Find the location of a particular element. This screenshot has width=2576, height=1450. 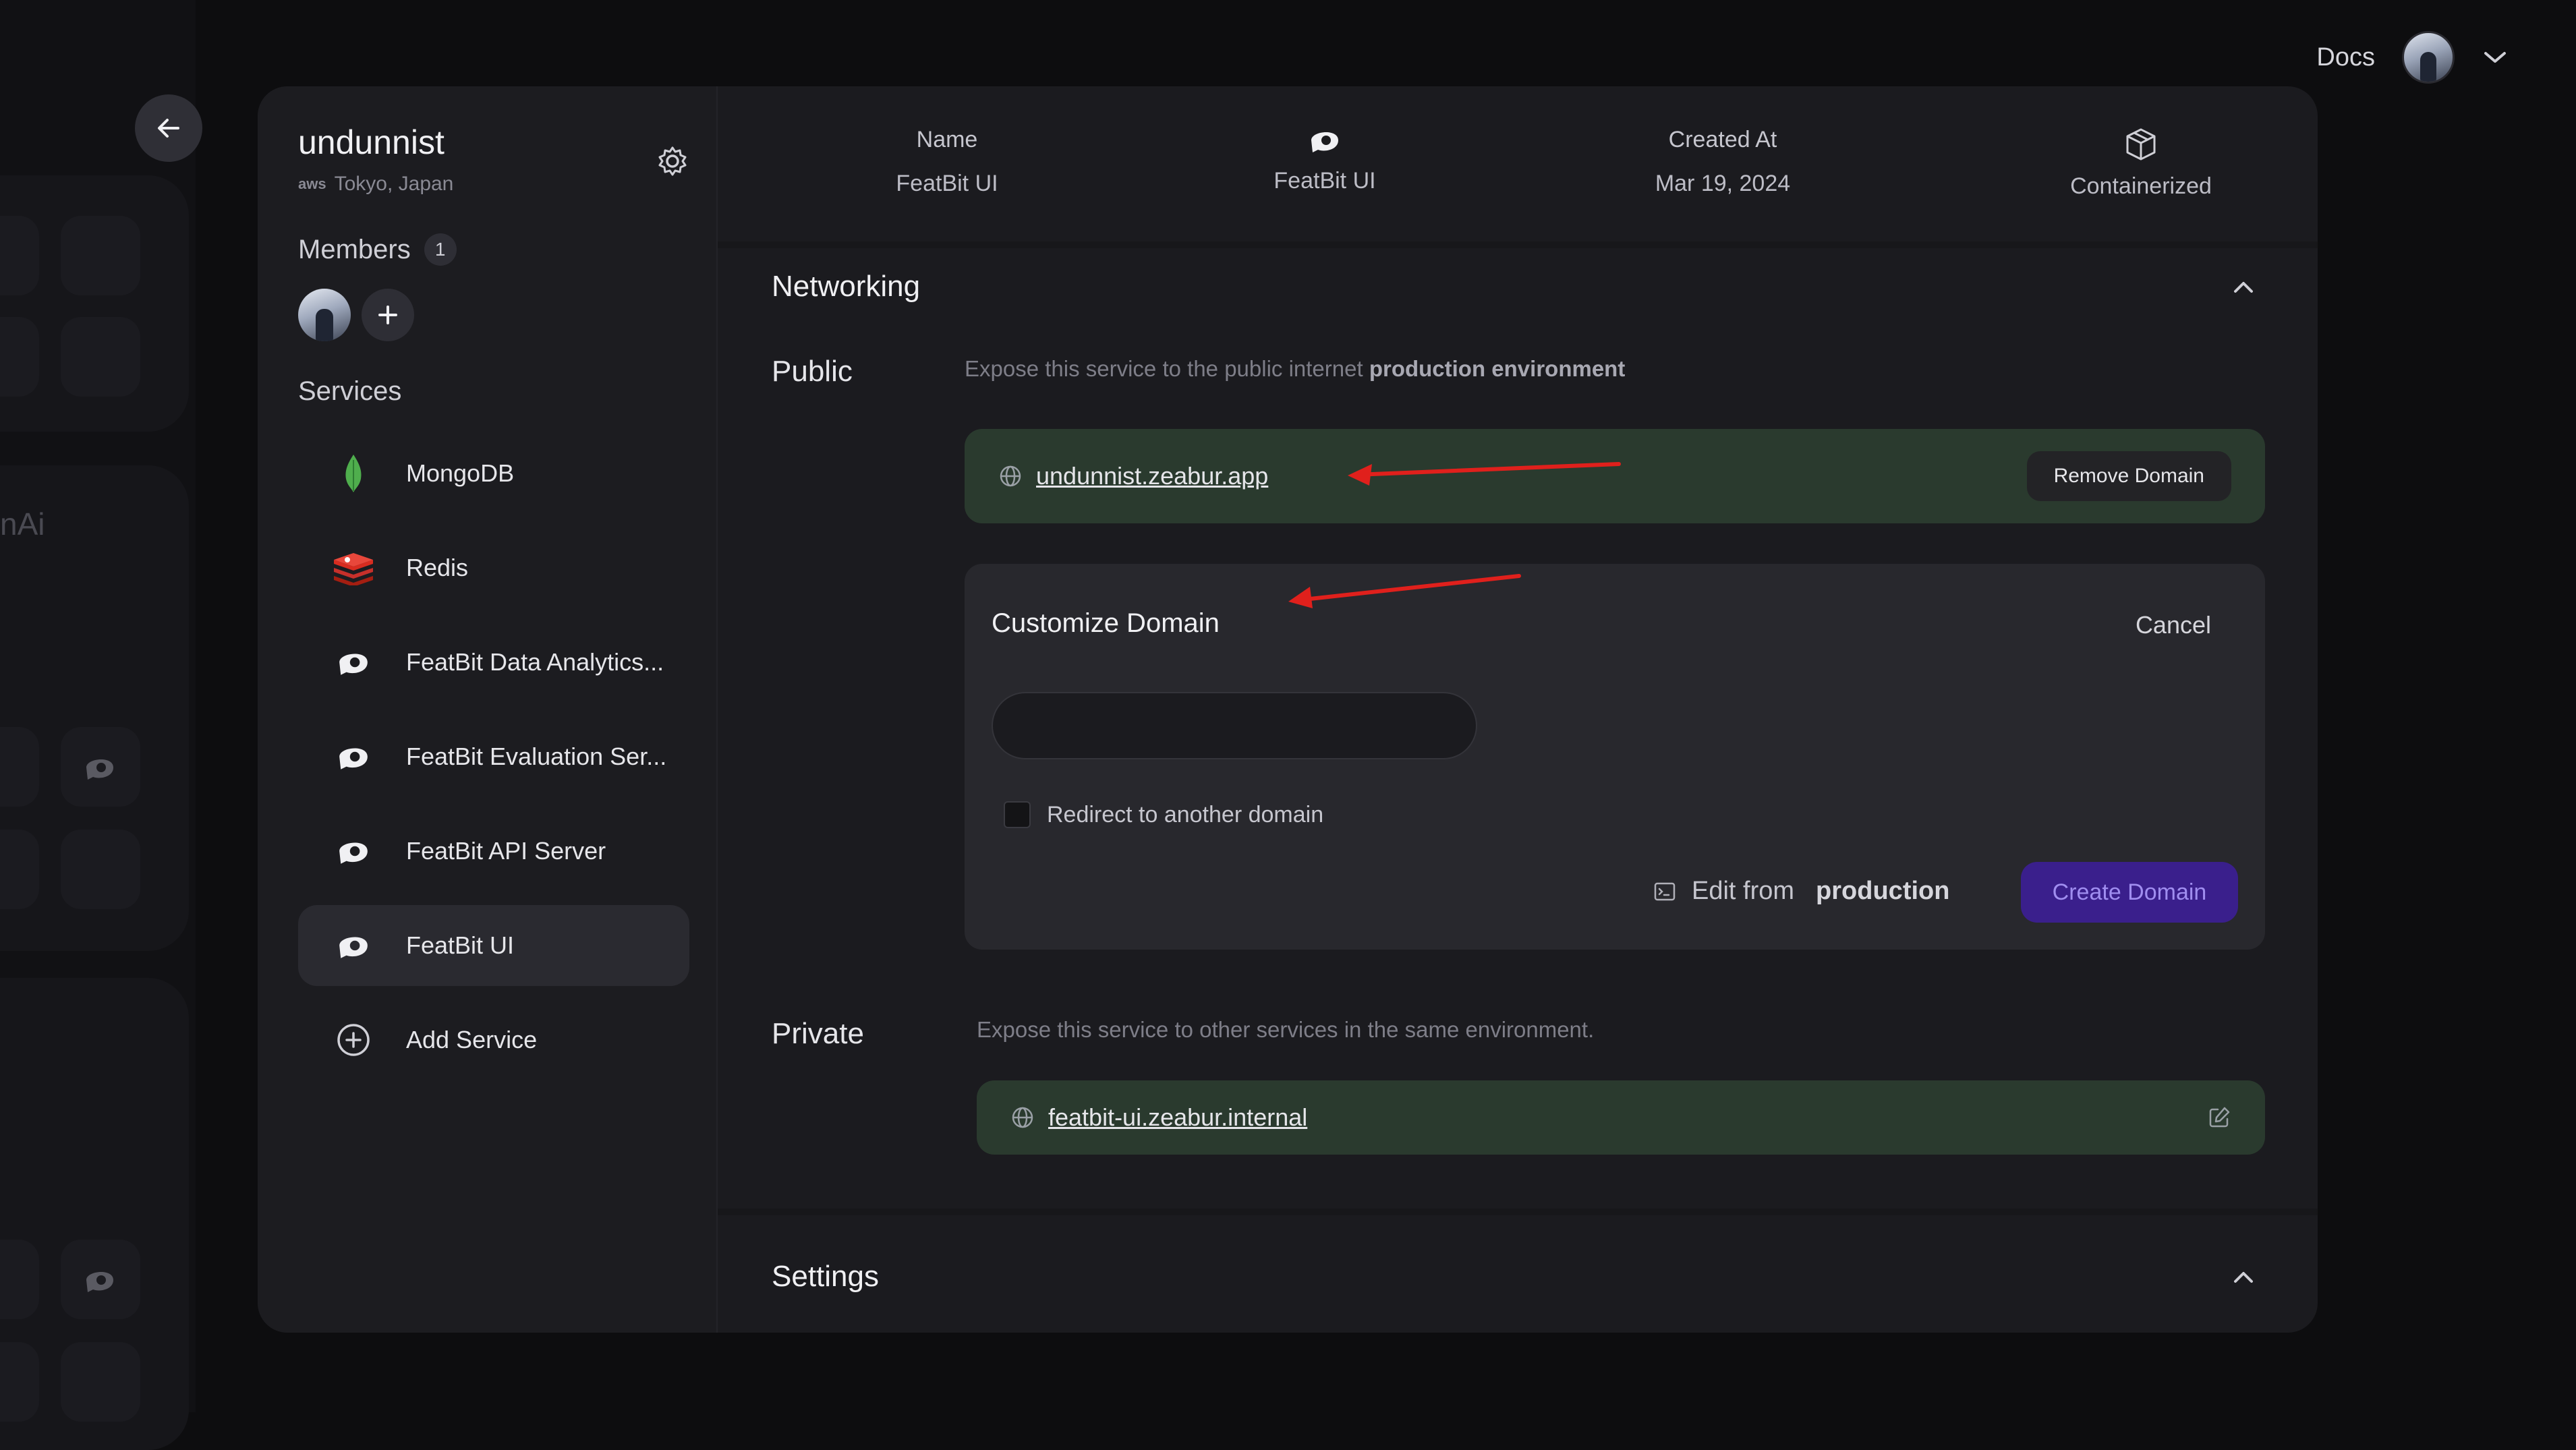

remove-domain-button: Remove Domain is located at coordinates (2128, 476).